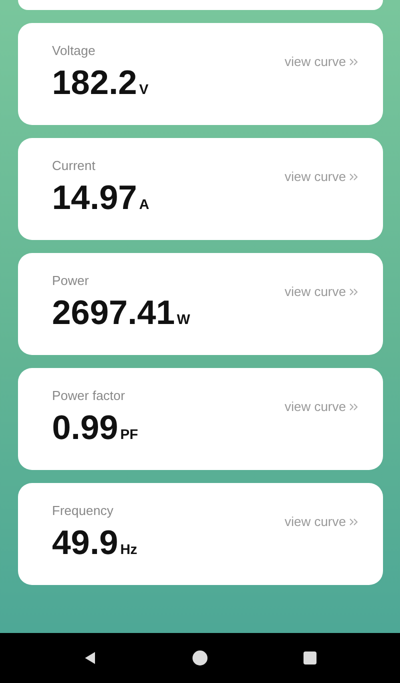 The width and height of the screenshot is (400, 683). I want to click on metric-card: Frequency 49.9 Hz view curve, so click(200, 534).